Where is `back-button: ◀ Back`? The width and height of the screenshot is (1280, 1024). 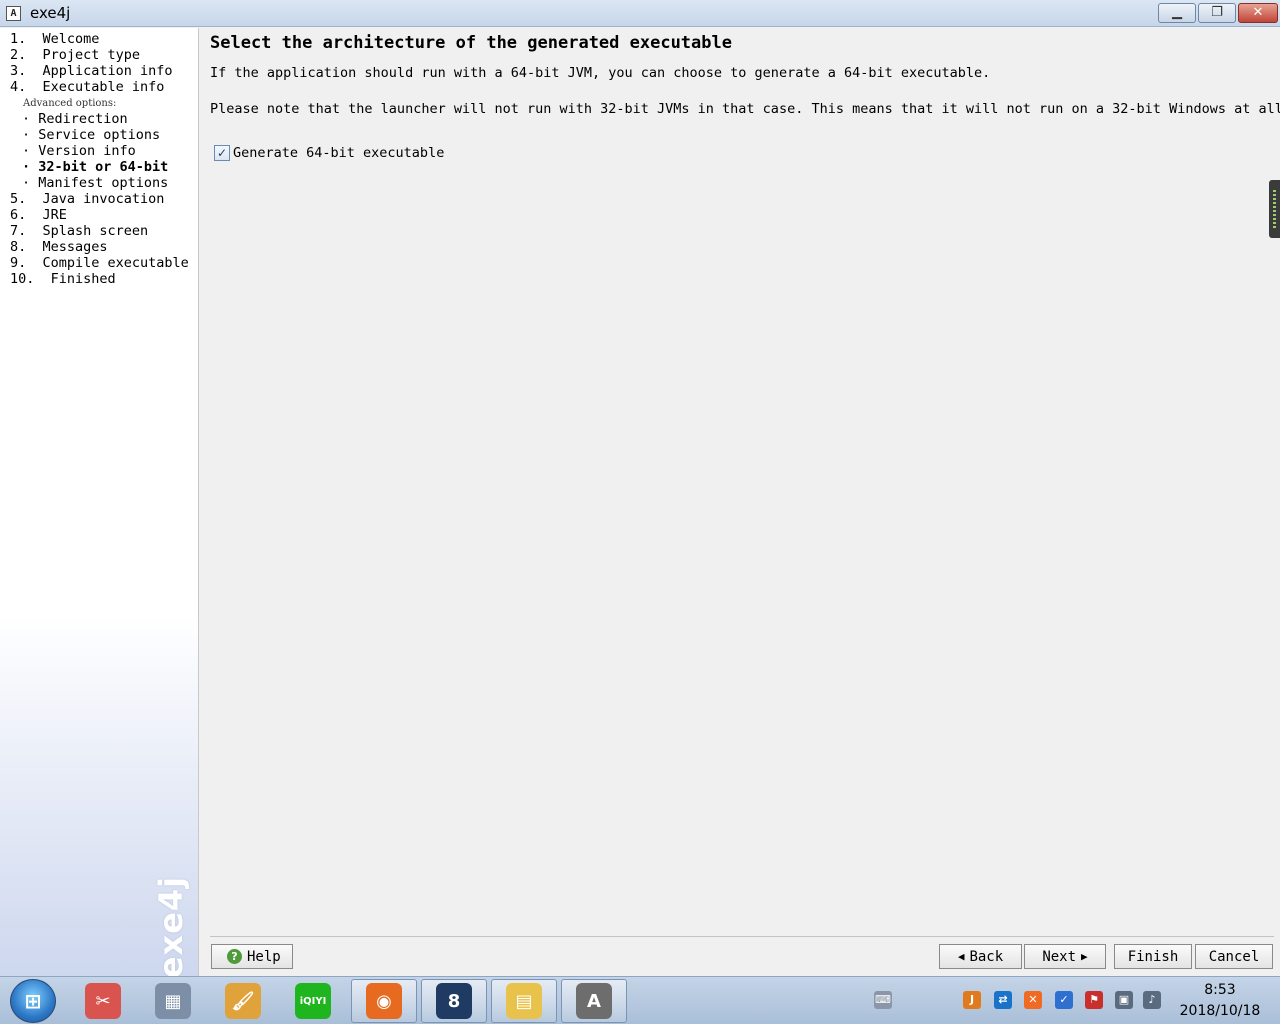 back-button: ◀ Back is located at coordinates (980, 956).